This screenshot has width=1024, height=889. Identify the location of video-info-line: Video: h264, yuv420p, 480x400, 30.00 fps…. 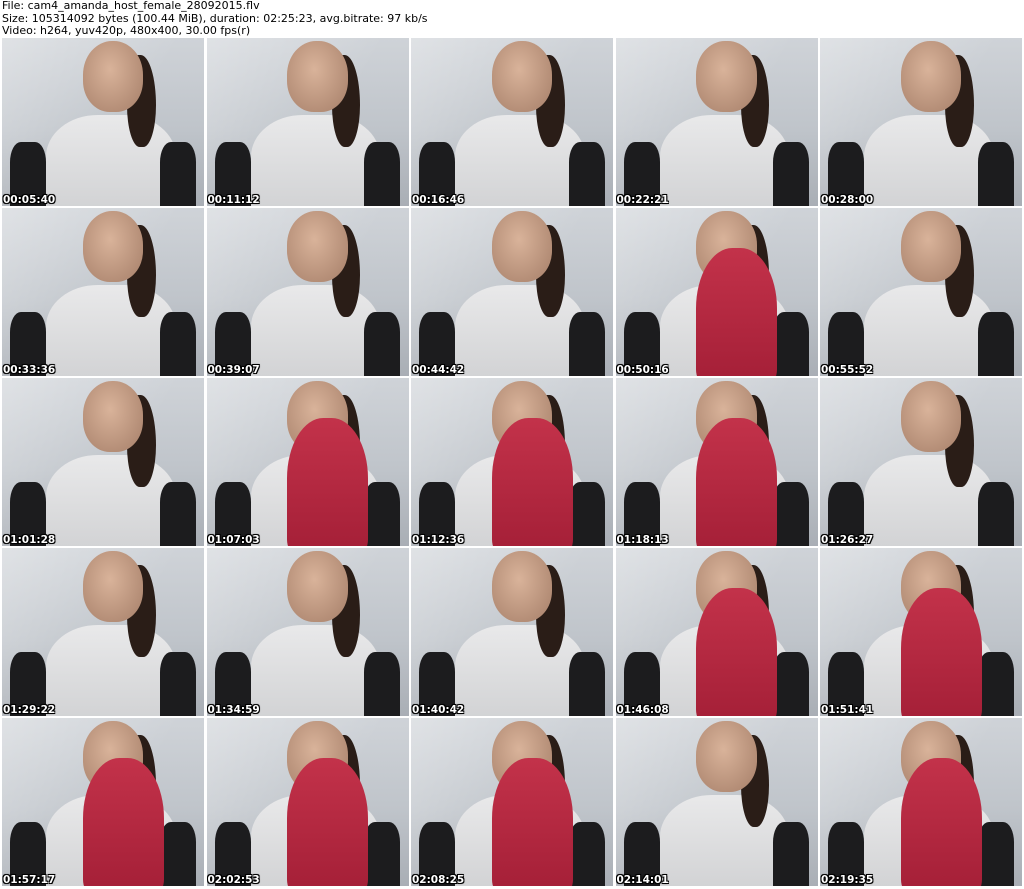
(126, 30).